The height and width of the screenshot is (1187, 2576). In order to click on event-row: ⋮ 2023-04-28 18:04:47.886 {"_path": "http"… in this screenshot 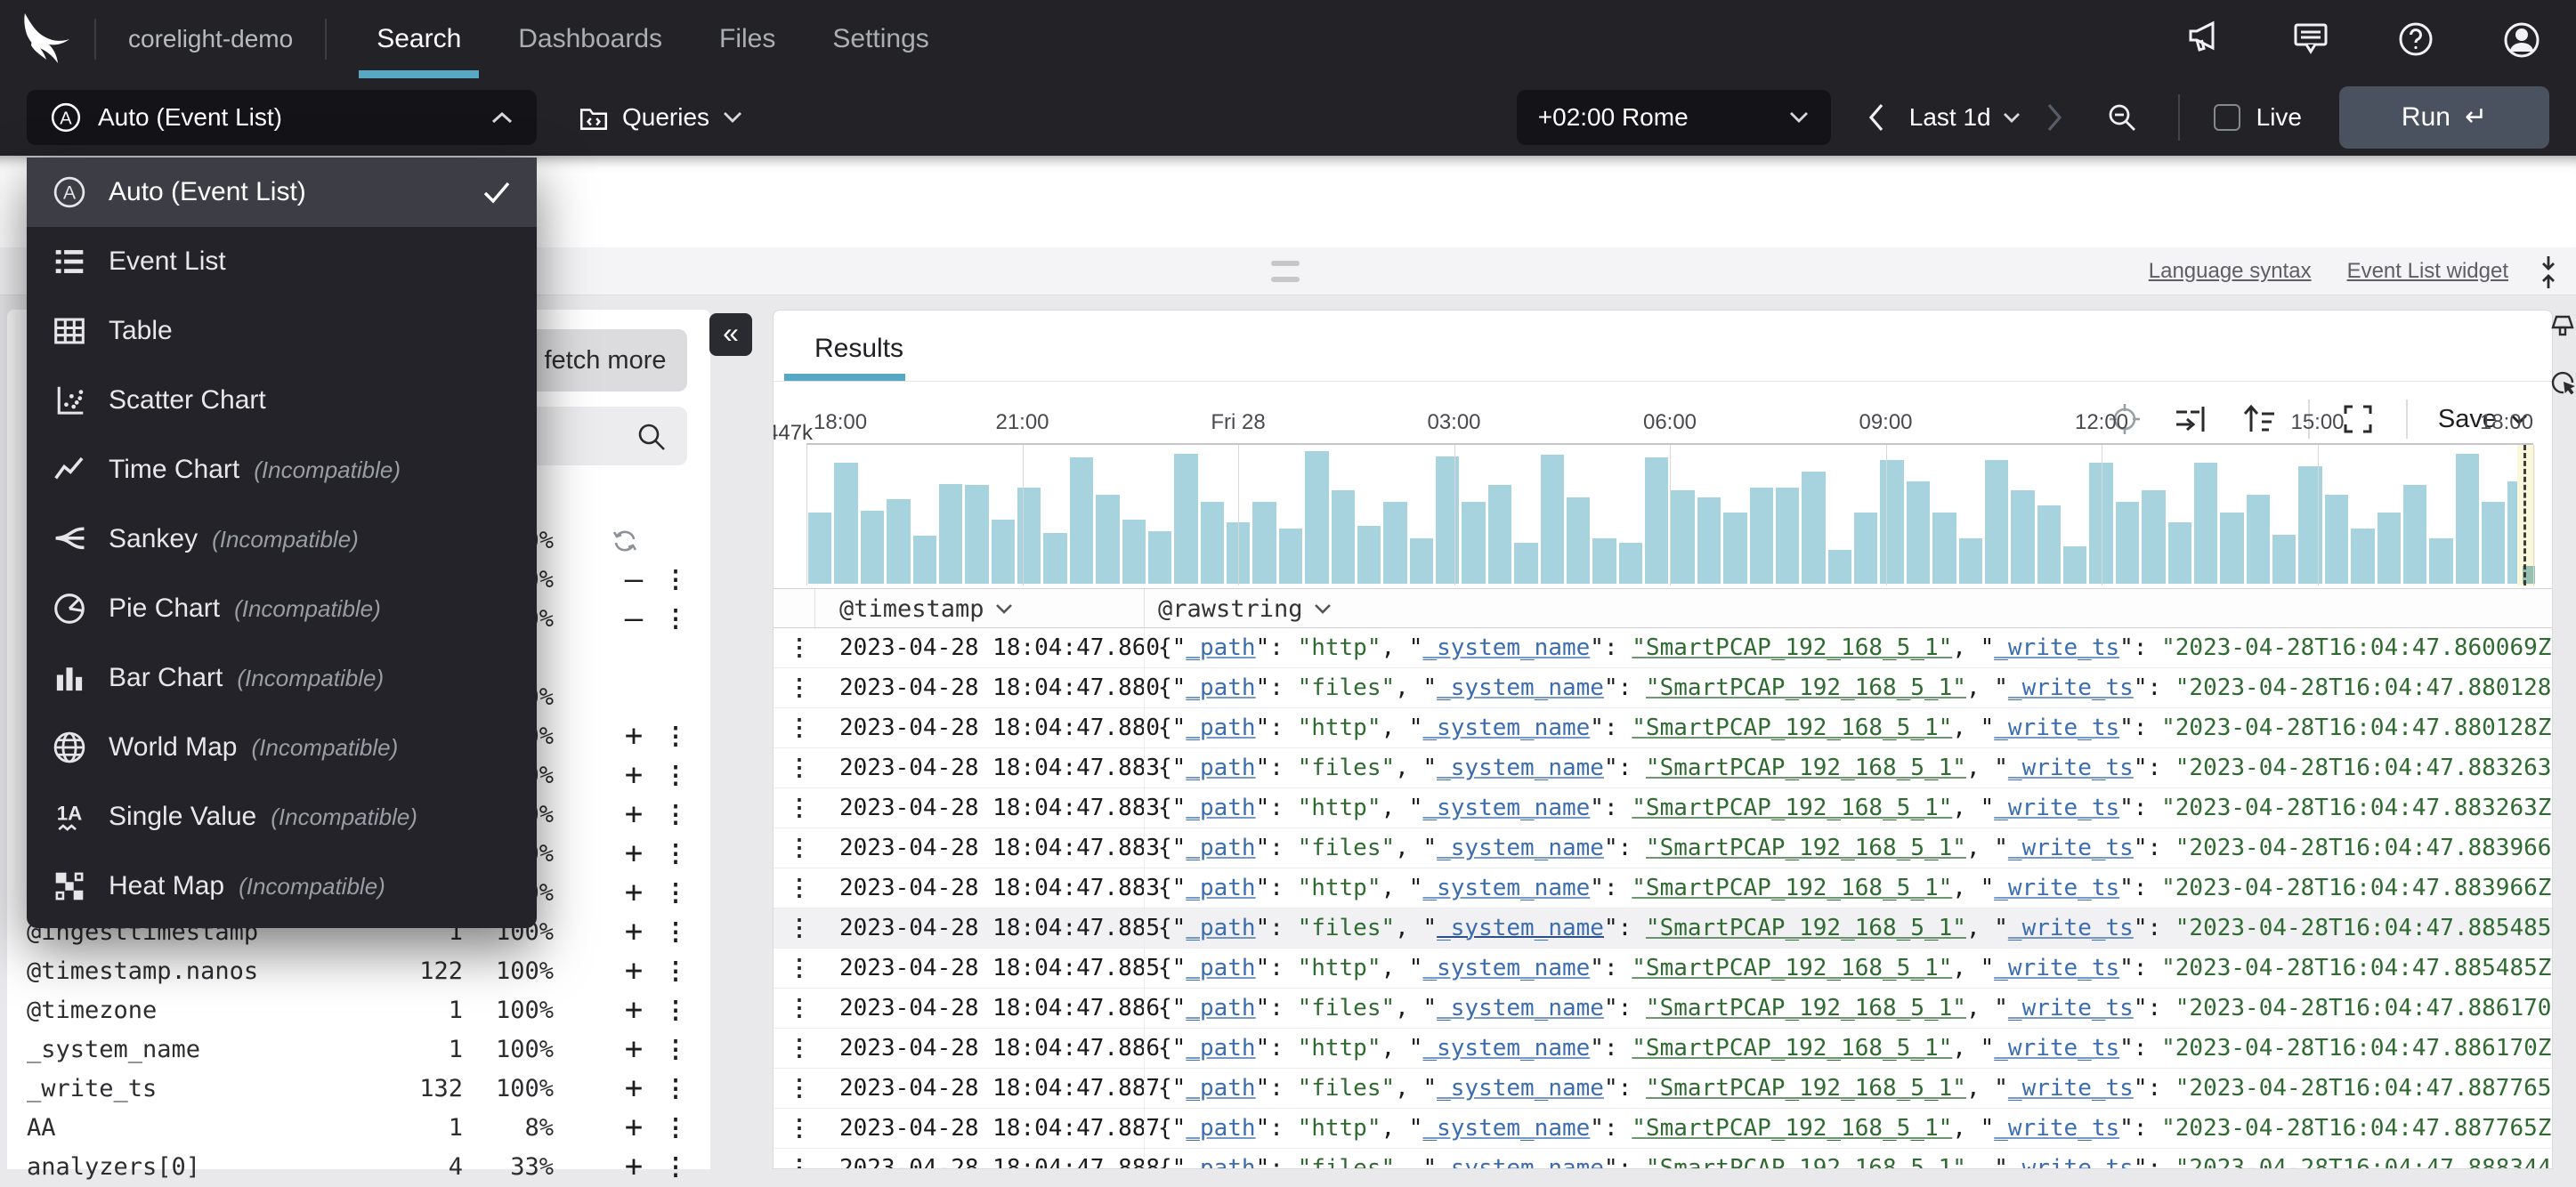, I will do `click(1663, 1049)`.